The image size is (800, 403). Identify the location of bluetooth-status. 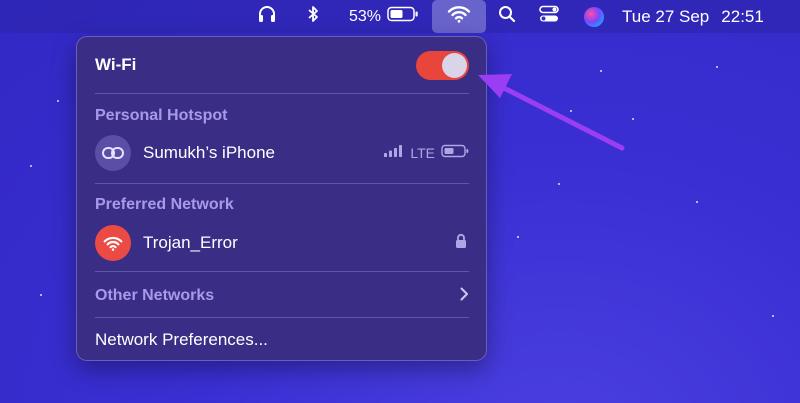
(313, 16).